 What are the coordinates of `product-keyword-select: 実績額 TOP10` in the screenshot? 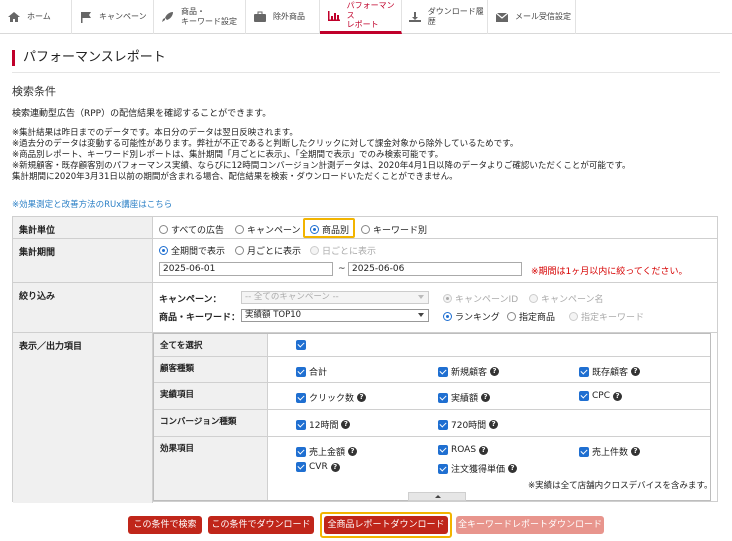 It's located at (335, 315).